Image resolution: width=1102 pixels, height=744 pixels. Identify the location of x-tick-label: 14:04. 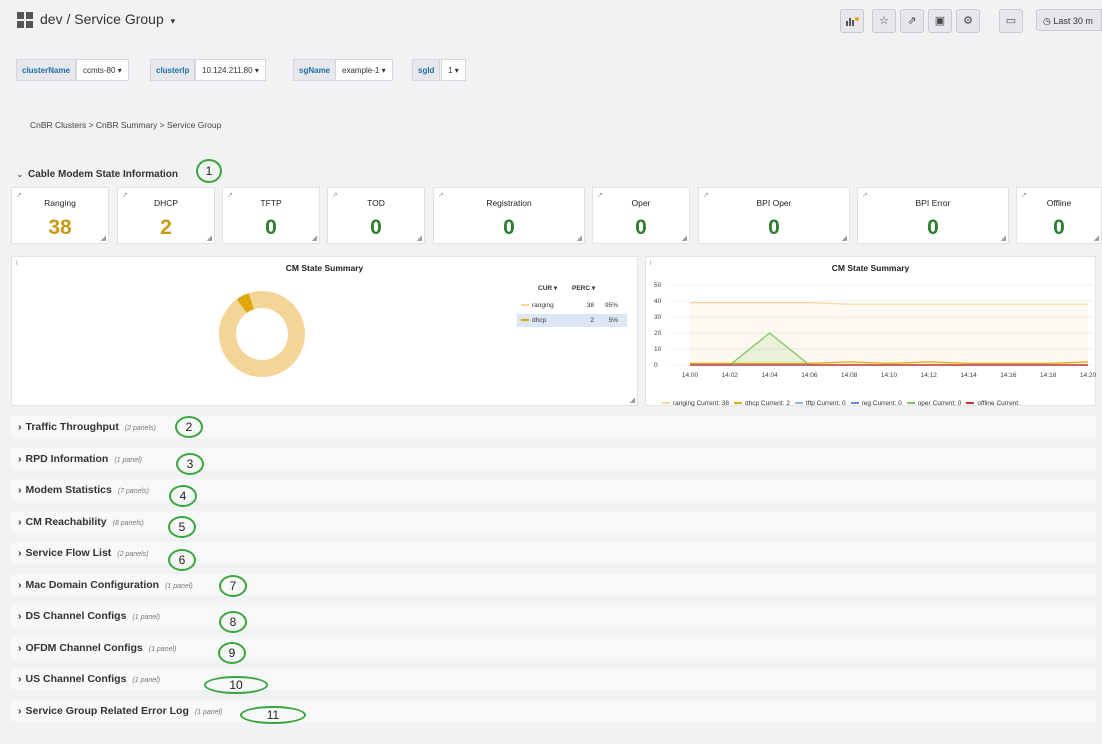
(769, 375).